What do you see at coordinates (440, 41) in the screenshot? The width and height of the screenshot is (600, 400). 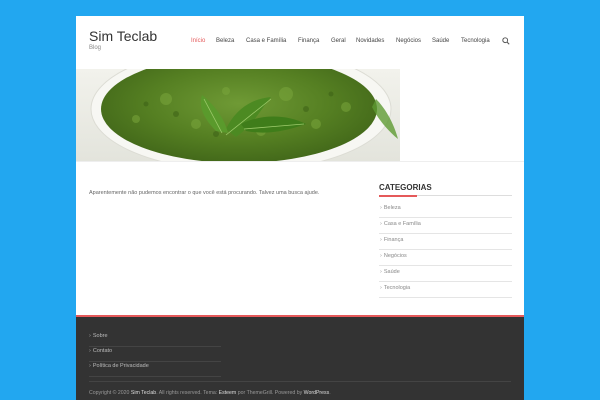 I see `nav-item-saude: Saúde` at bounding box center [440, 41].